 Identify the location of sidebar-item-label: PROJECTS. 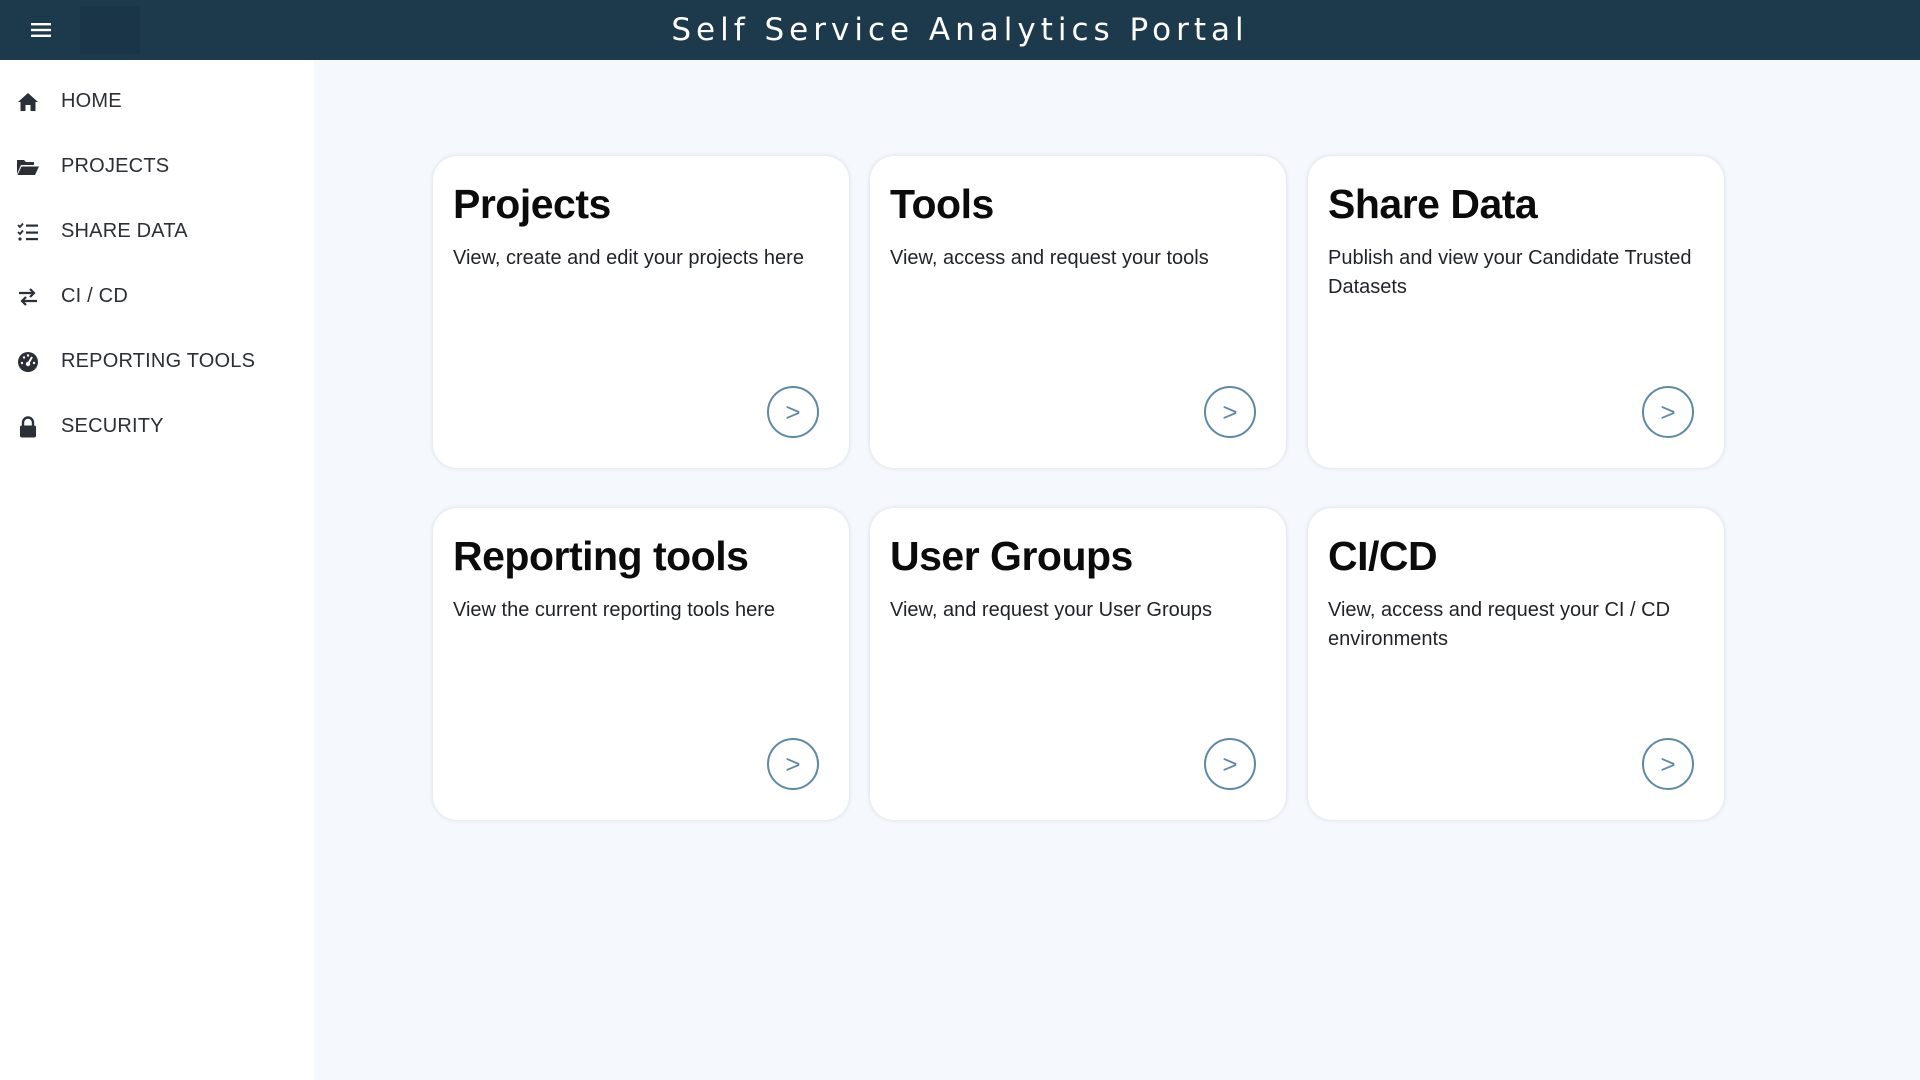
(115, 166).